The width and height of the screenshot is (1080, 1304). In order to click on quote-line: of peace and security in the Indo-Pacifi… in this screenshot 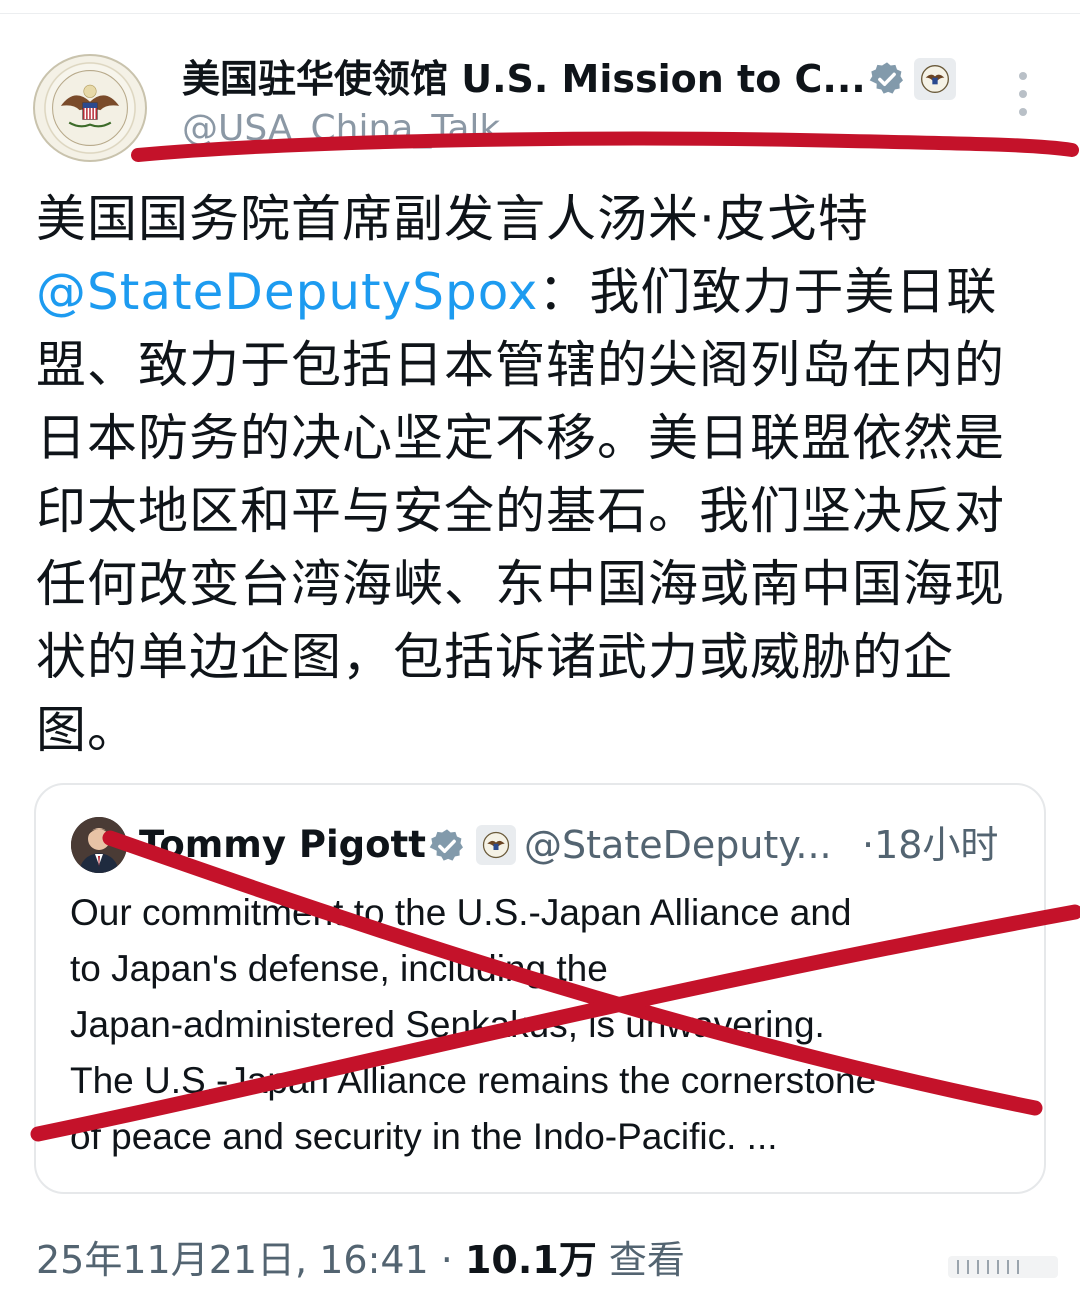, I will do `click(424, 1136)`.